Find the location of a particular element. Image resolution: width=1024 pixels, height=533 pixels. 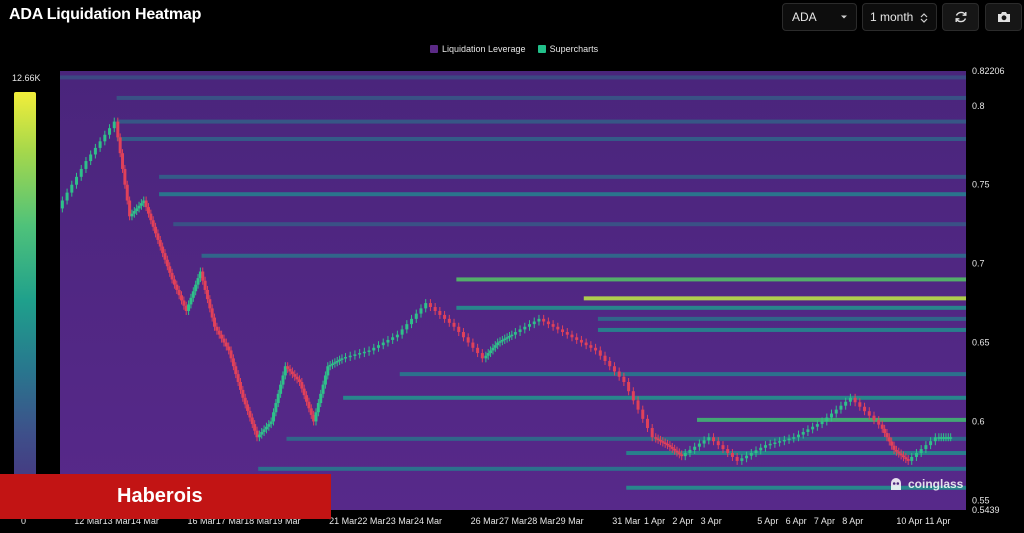

y-tick-label: 0.82206 is located at coordinates (988, 71).